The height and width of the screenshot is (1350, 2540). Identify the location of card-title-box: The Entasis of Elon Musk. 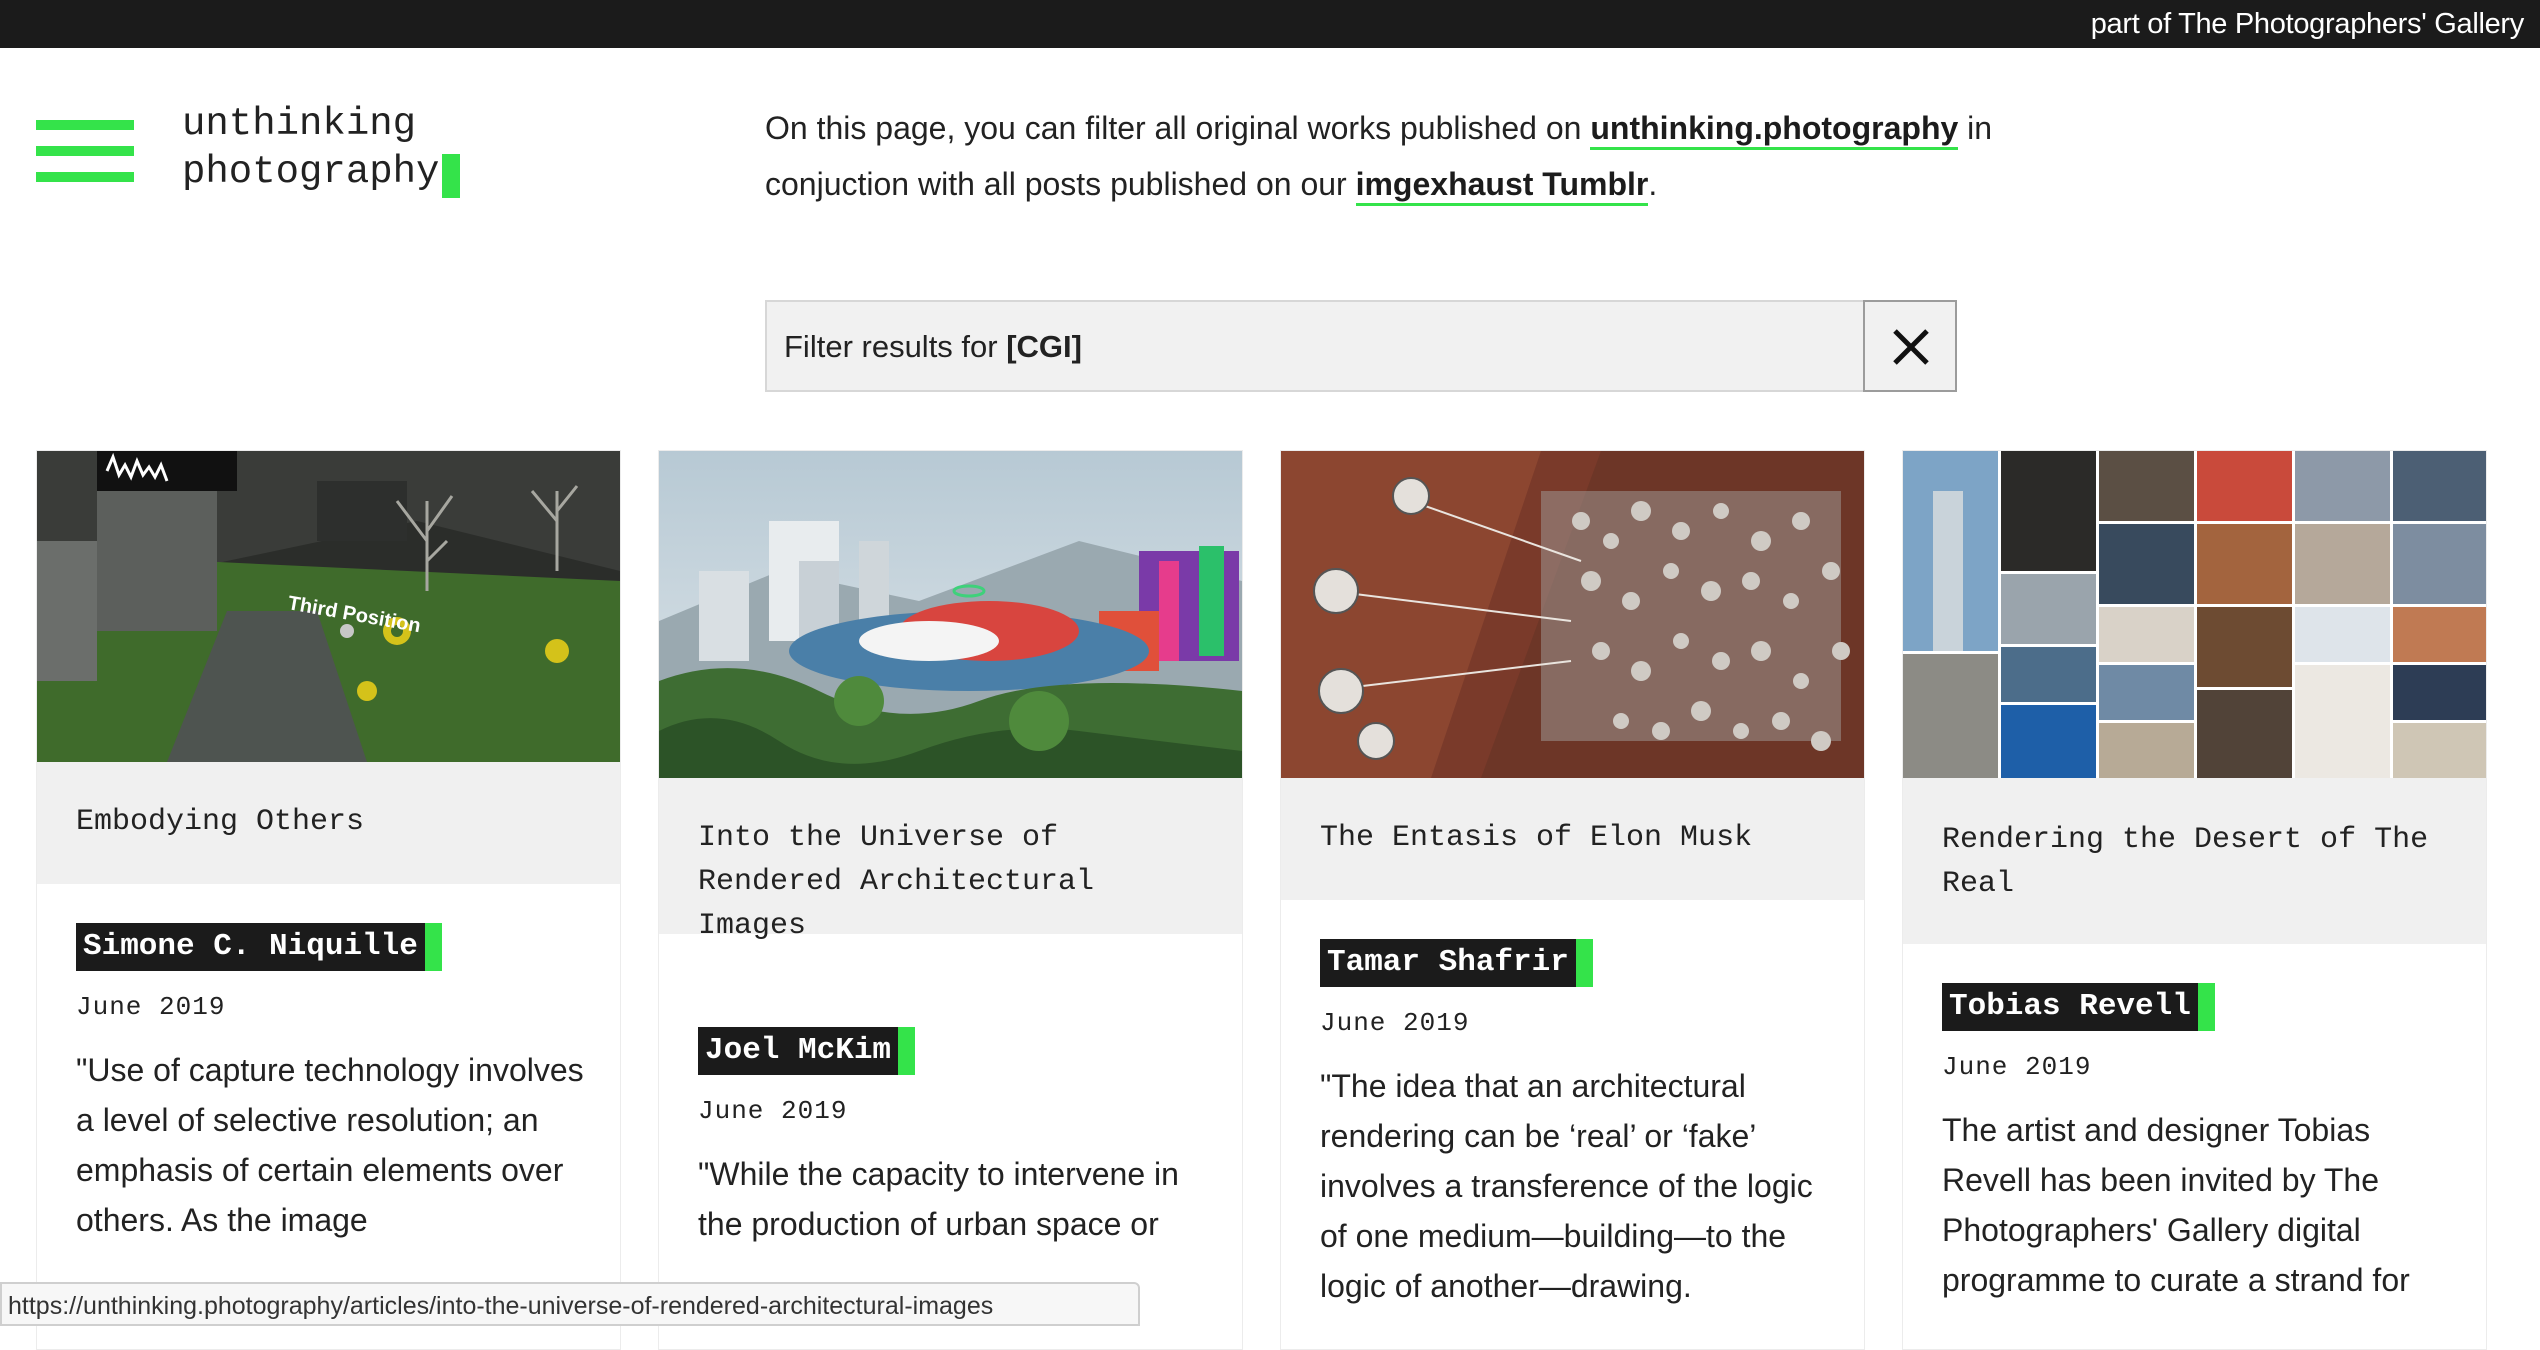
(1572, 839).